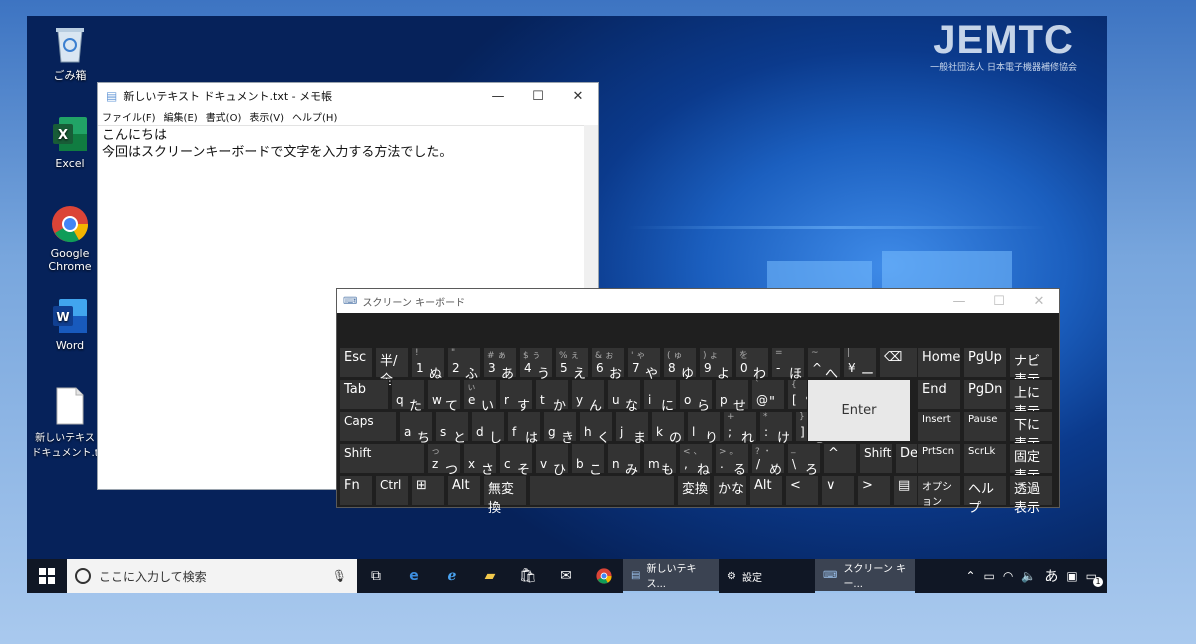  I want to click on osk-key: ` @ ", so click(768, 394).